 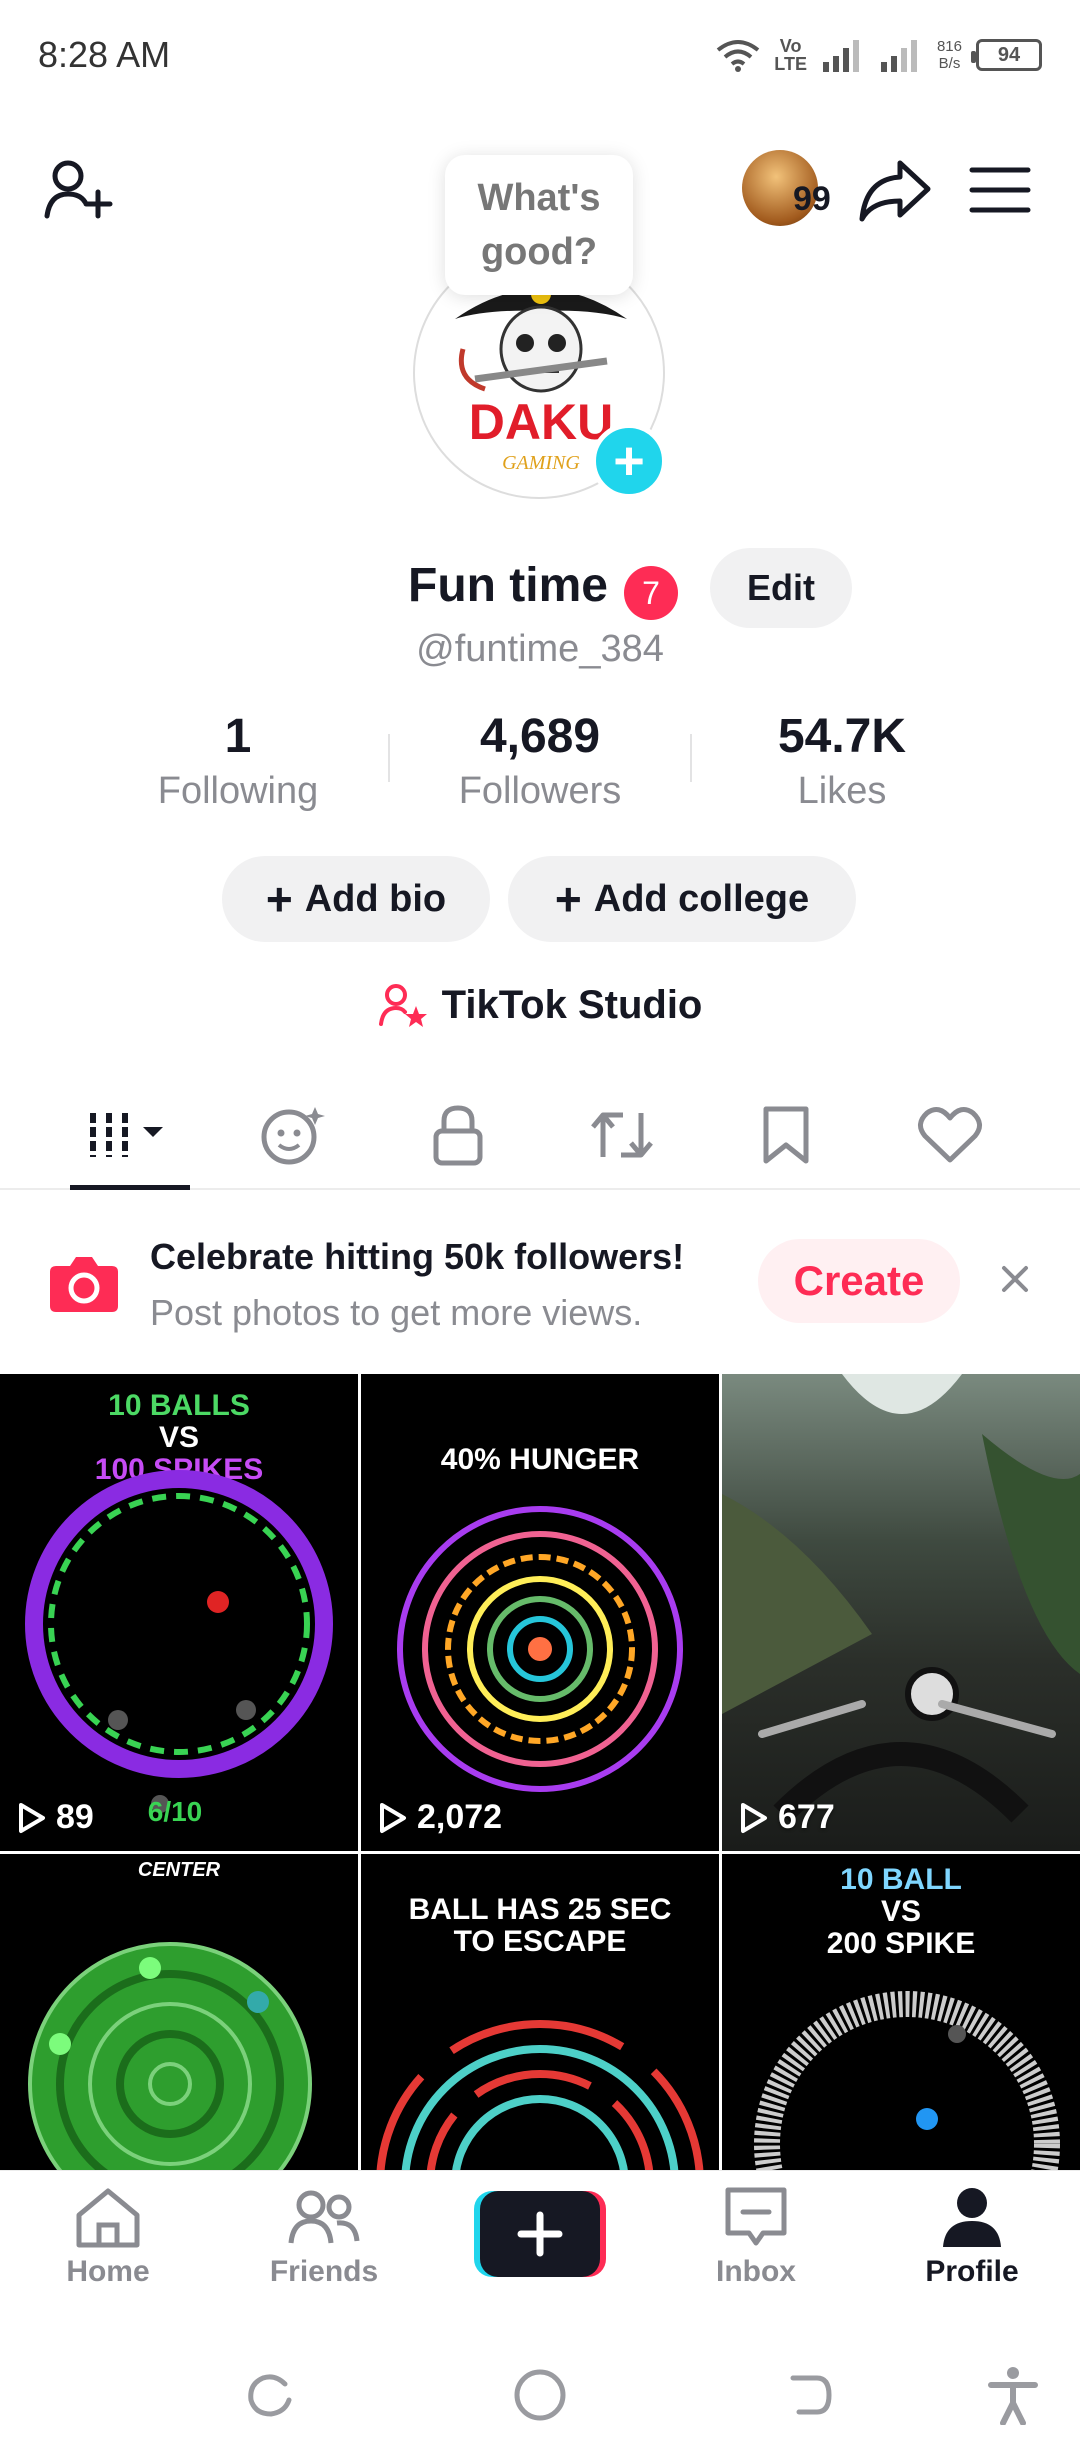 I want to click on recents-icon, so click(x=270, y=2395).